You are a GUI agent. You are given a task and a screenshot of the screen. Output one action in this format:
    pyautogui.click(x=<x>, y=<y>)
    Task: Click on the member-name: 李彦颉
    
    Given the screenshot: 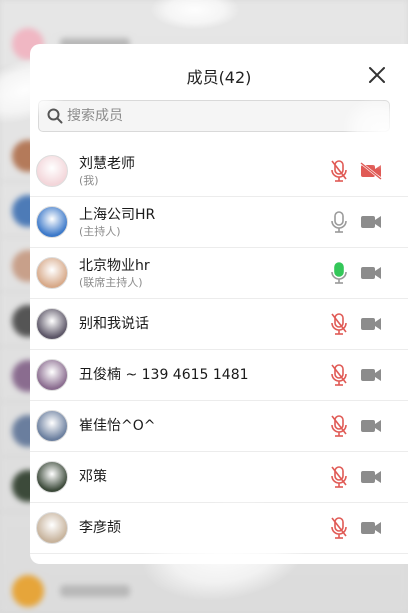 What is the action you would take?
    pyautogui.click(x=100, y=528)
    